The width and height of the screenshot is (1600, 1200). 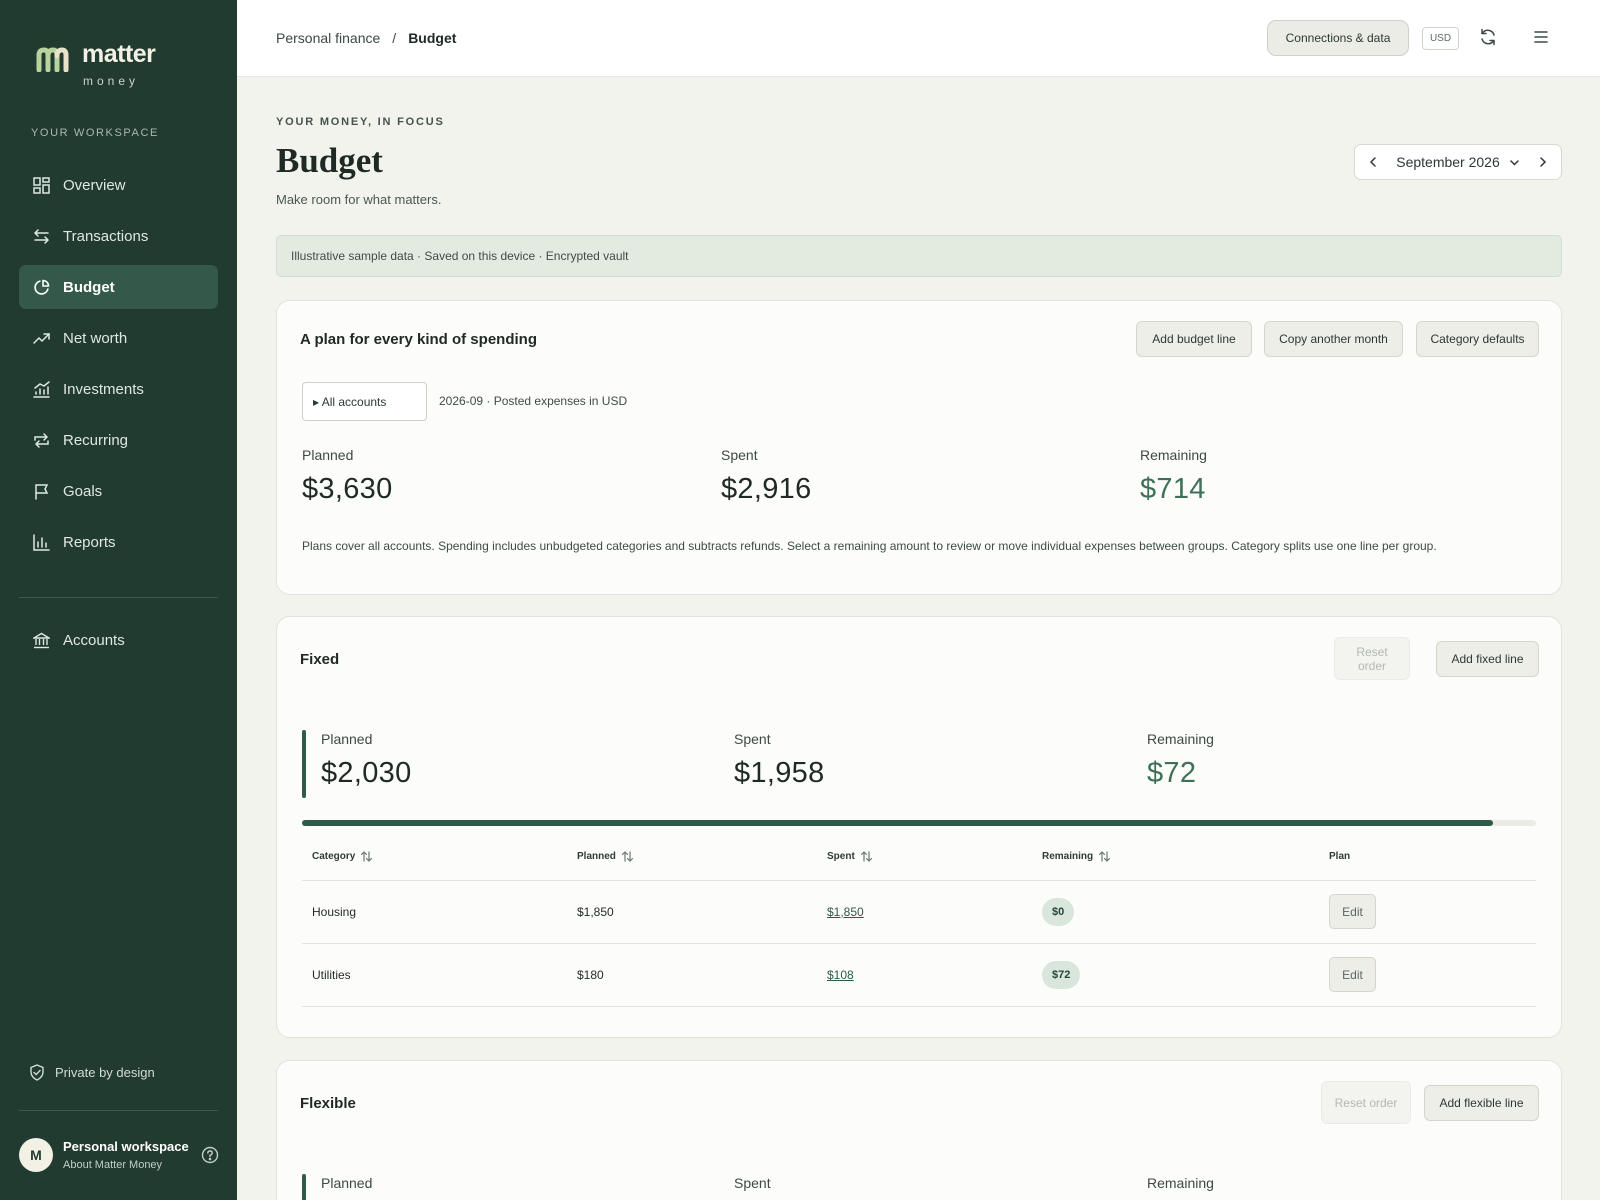 I want to click on sidebar-item-label: Transactions, so click(x=106, y=236).